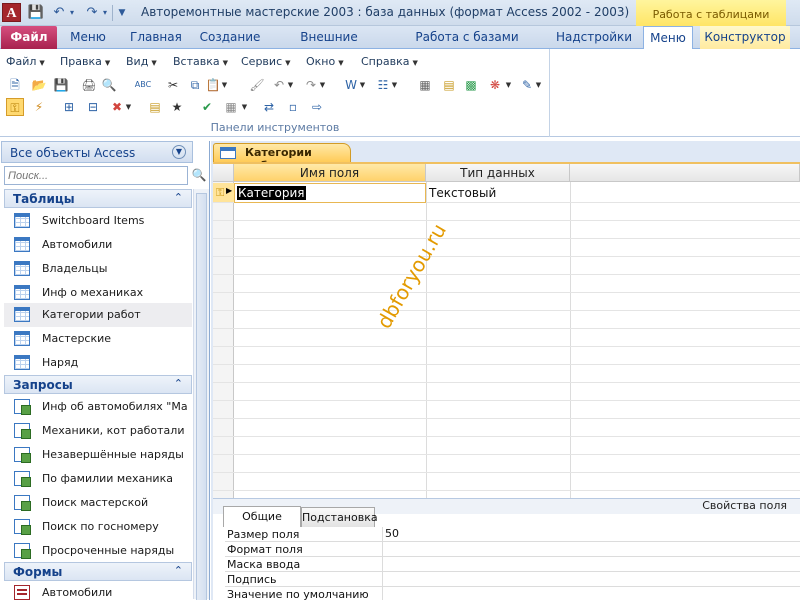  I want to click on menu-service: Сервис ▼, so click(266, 61).